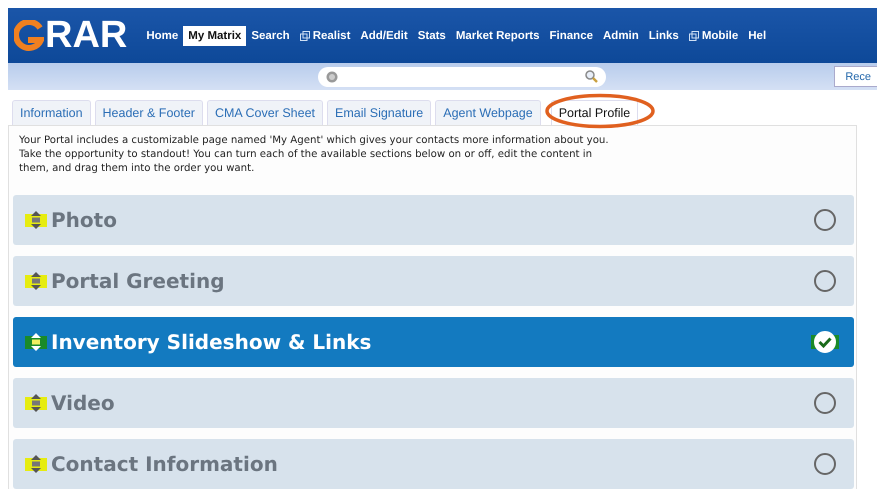 This screenshot has height=489, width=877. I want to click on nav-link: Mobile, so click(714, 36).